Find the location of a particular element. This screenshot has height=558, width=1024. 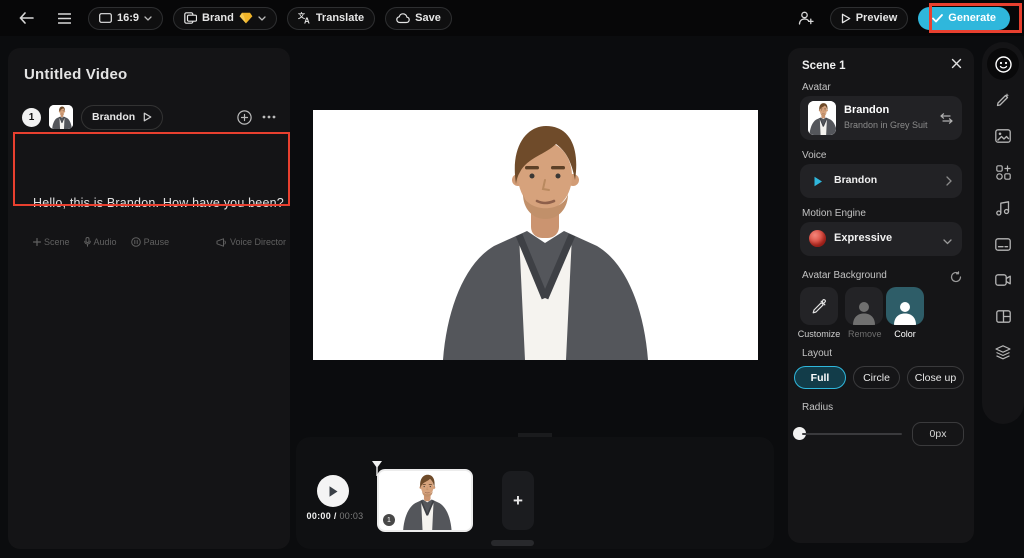

add-clip-button: + is located at coordinates (518, 500).